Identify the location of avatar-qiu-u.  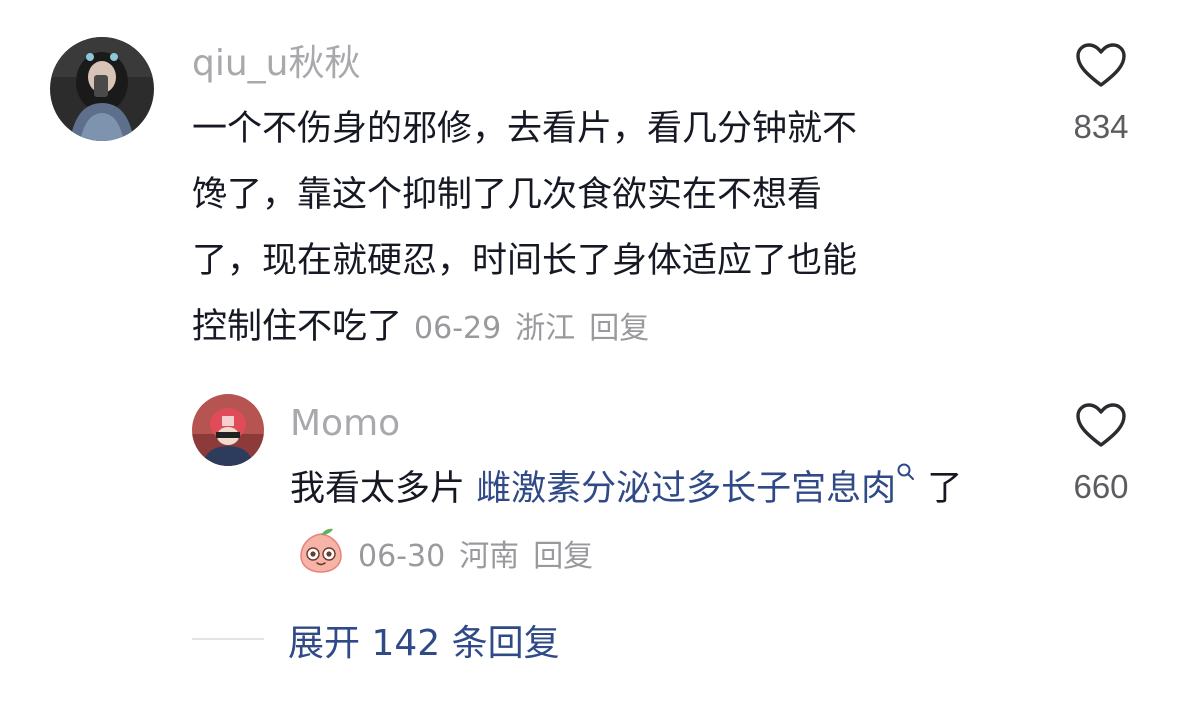
(102, 89).